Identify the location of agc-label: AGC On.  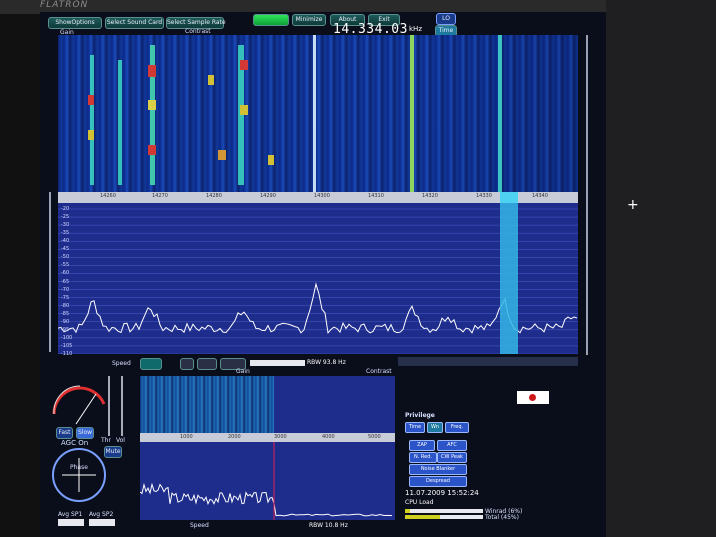
(75, 443).